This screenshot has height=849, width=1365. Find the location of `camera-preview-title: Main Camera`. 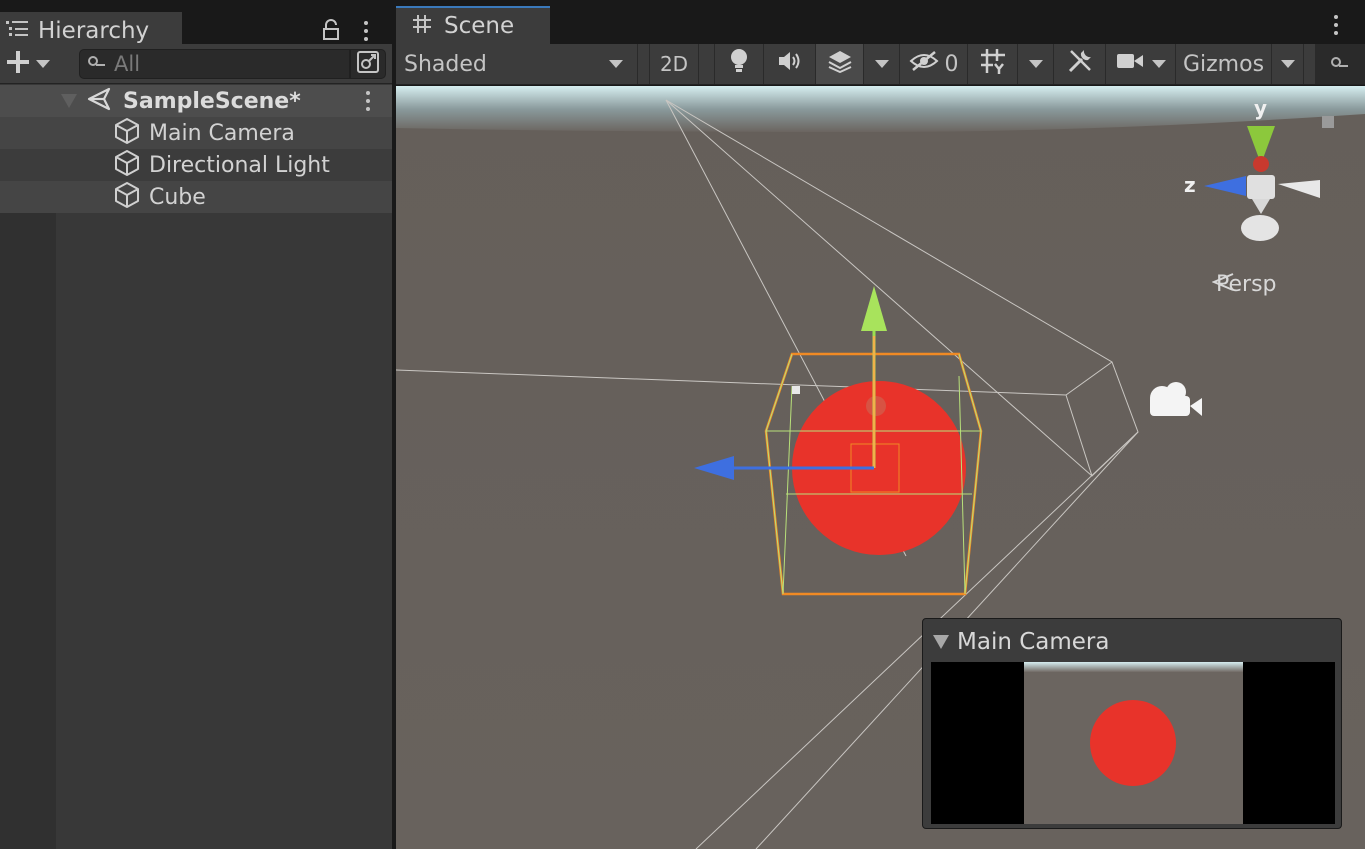

camera-preview-title: Main Camera is located at coordinates (1033, 642).